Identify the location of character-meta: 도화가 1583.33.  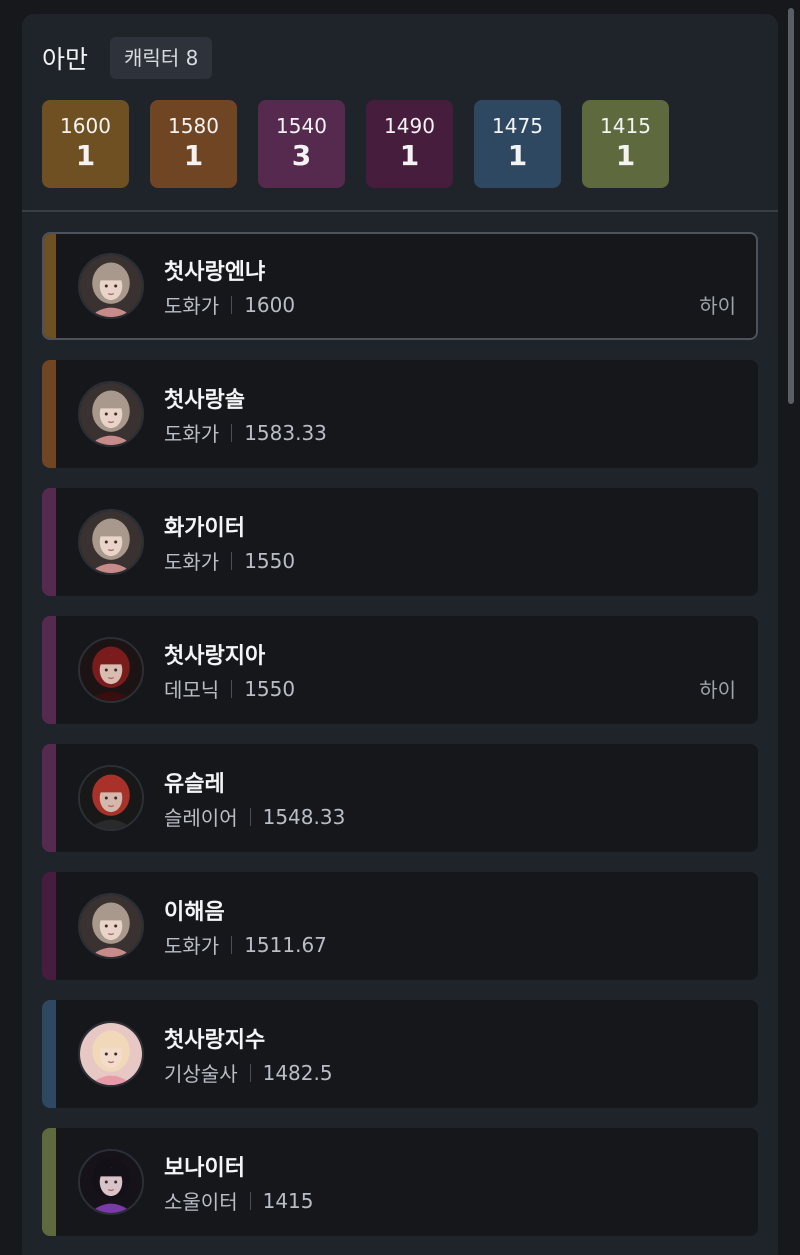
(245, 432).